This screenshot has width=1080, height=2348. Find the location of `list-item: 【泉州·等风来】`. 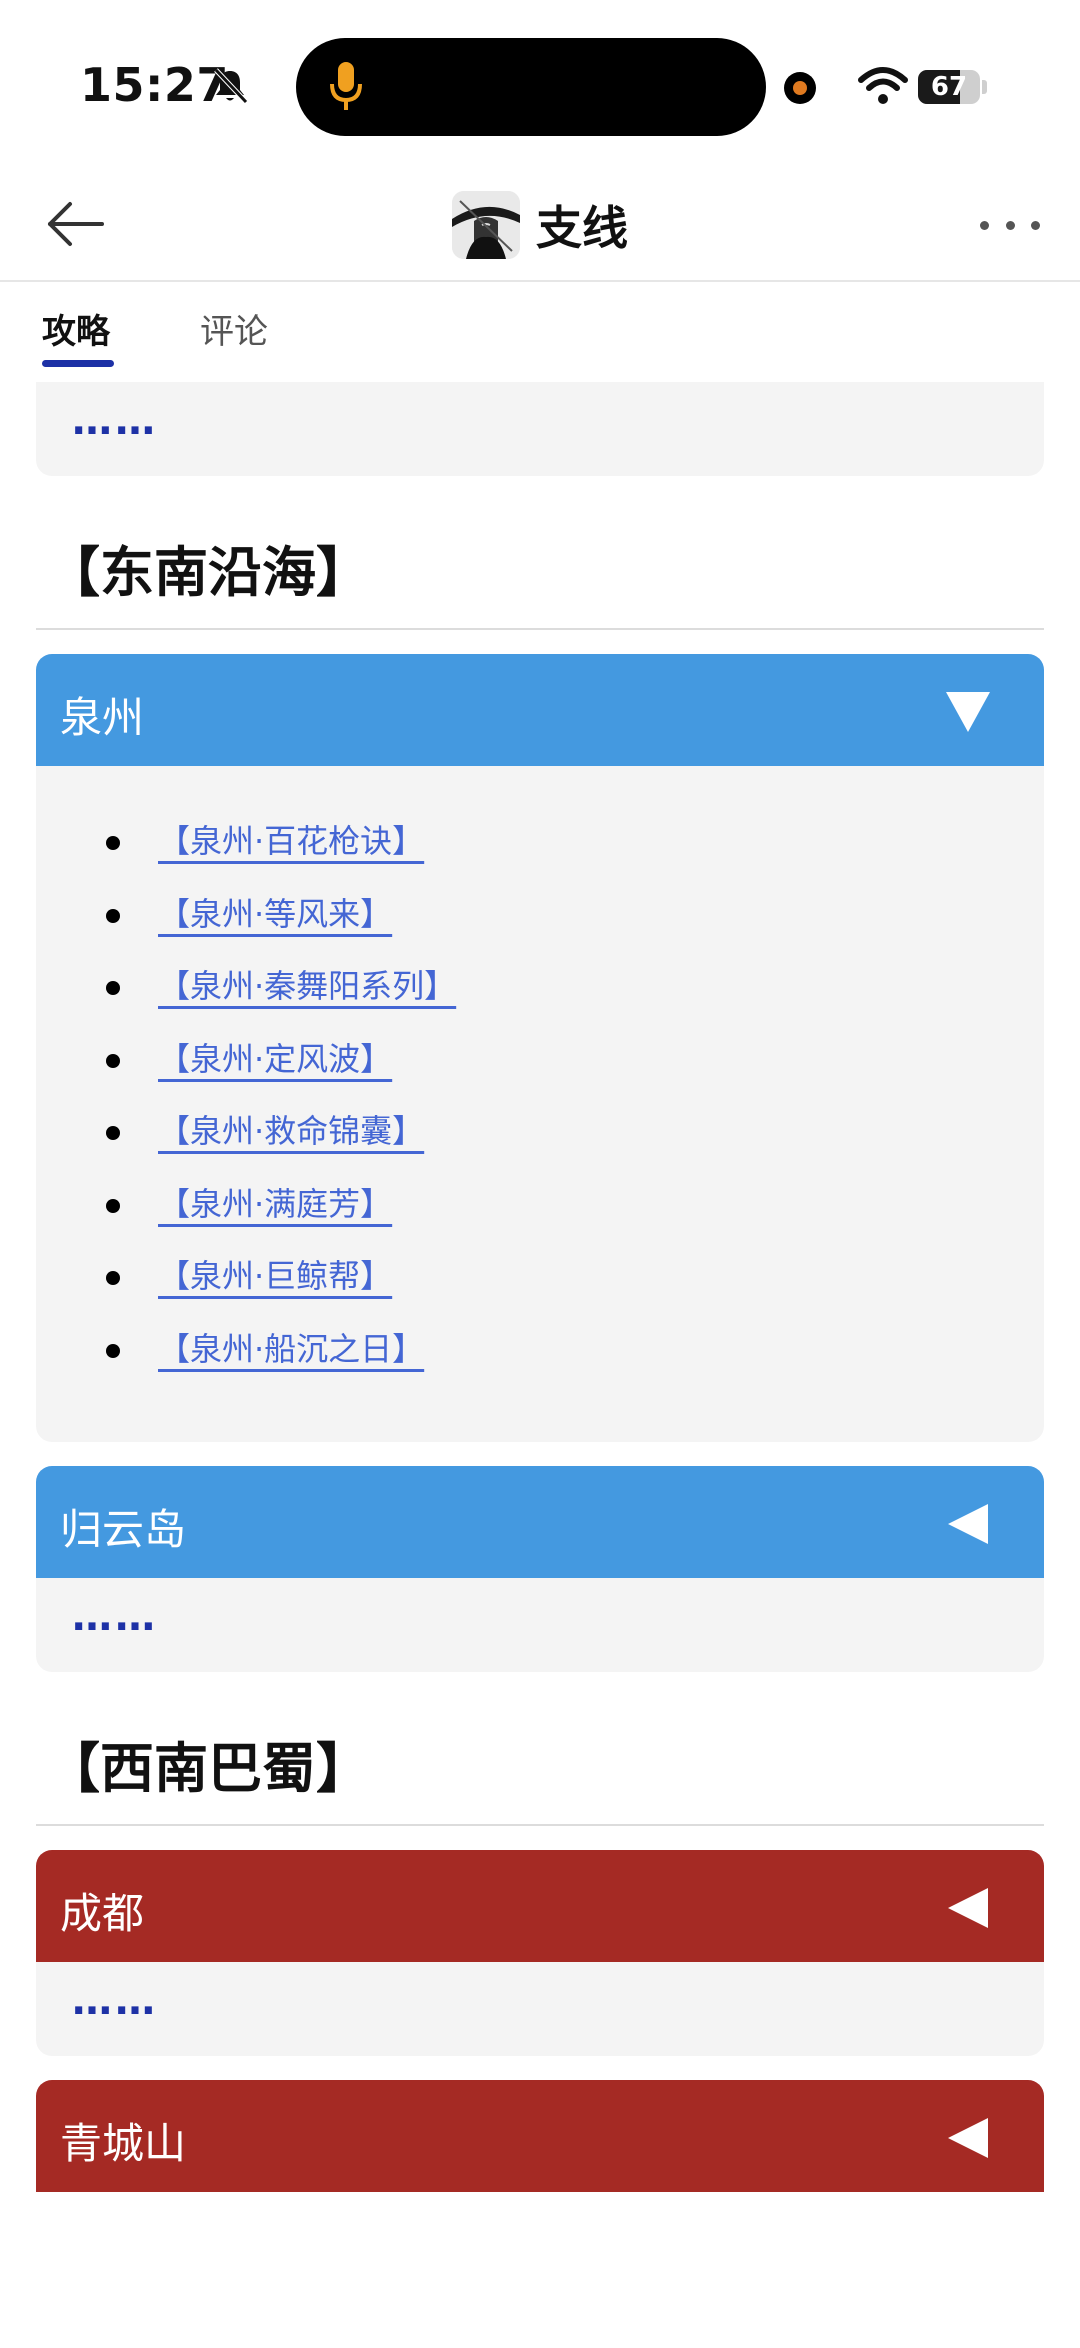

list-item: 【泉州·等风来】 is located at coordinates (540, 923).